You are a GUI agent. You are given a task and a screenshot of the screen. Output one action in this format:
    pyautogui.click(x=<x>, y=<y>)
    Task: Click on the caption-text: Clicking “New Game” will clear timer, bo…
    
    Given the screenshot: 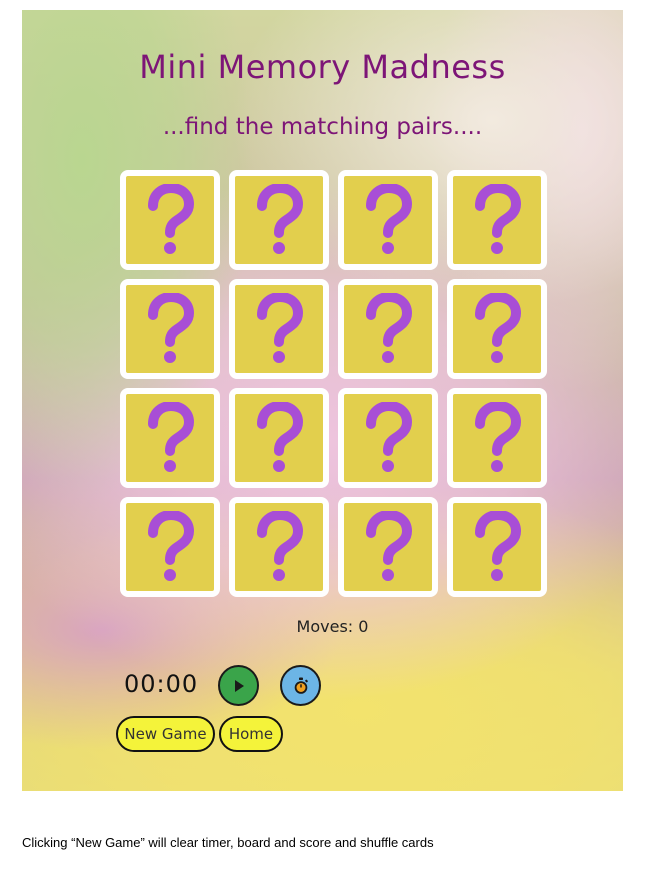 What is the action you would take?
    pyautogui.click(x=228, y=842)
    